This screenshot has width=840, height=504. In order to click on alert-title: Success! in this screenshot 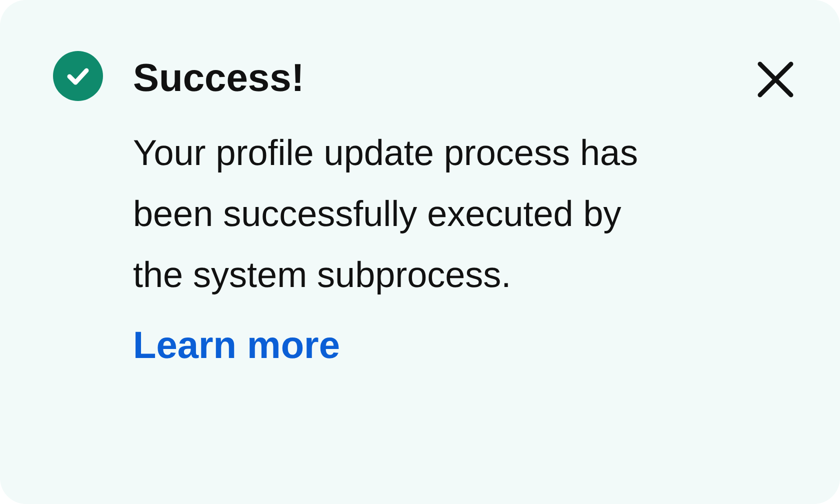, I will do `click(219, 79)`.